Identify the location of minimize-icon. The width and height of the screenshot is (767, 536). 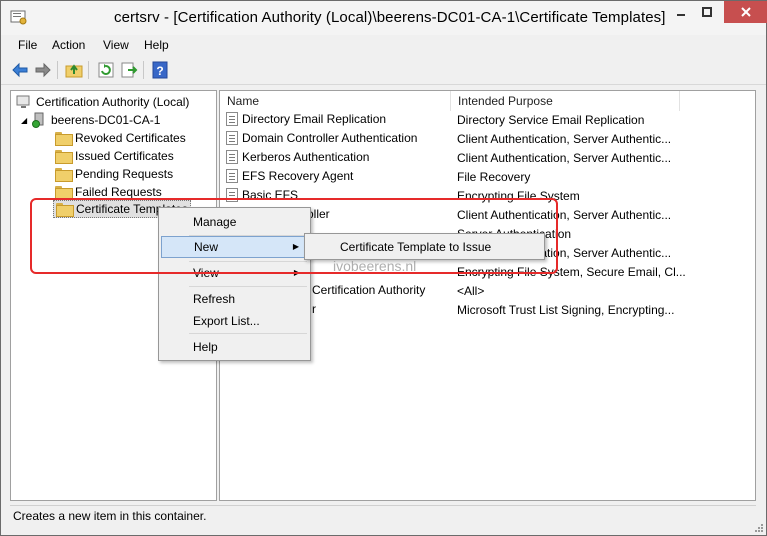
(681, 15).